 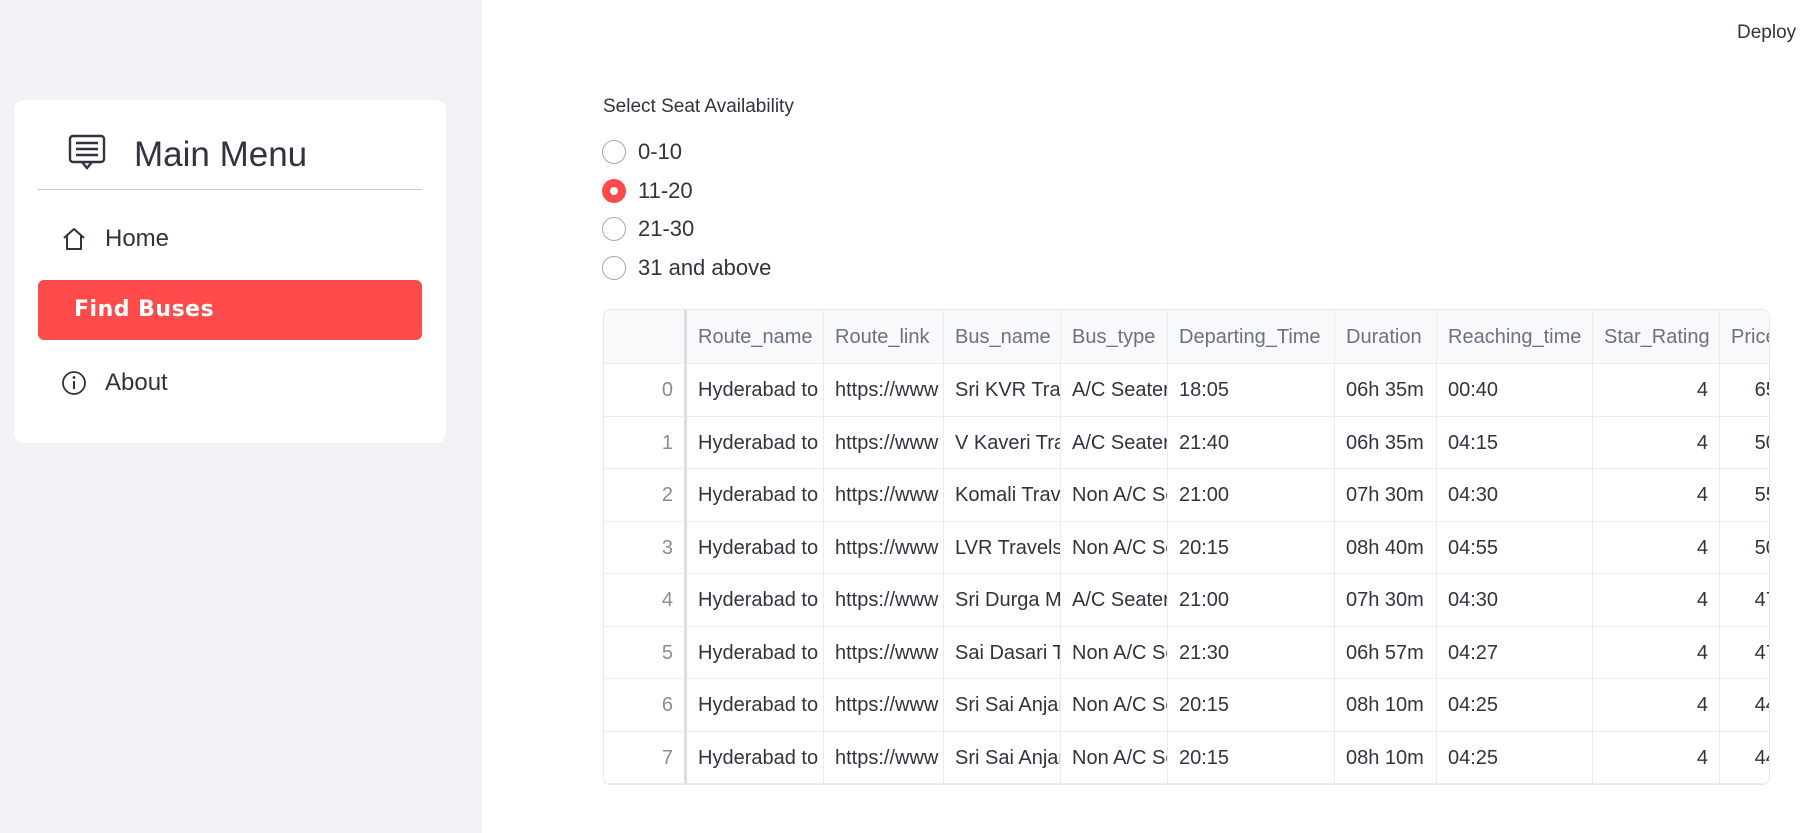 I want to click on row-index: 1, so click(x=645, y=442).